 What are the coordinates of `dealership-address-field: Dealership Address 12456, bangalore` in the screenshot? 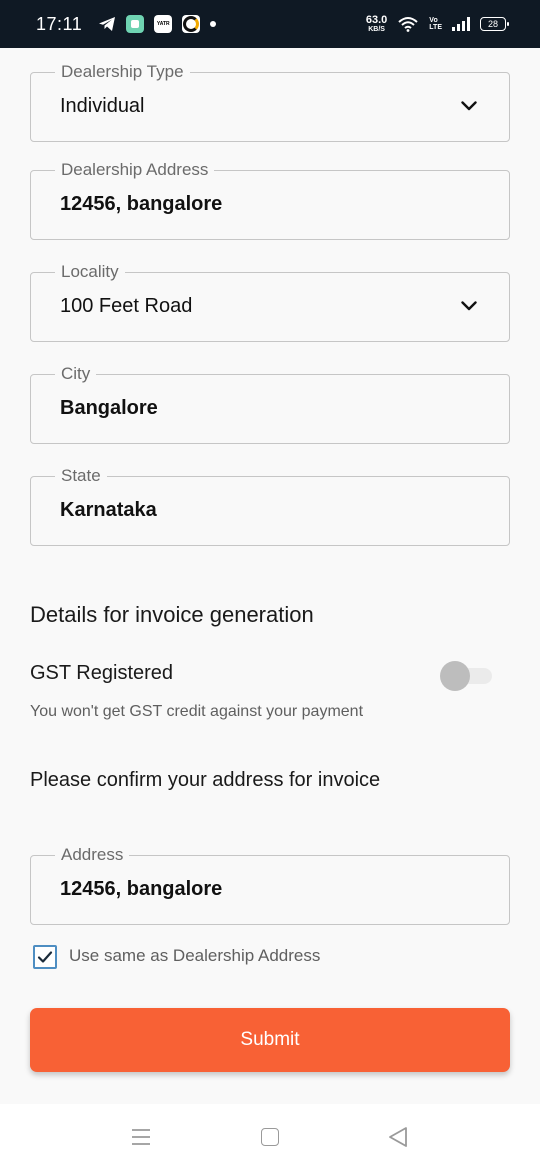 It's located at (270, 200).